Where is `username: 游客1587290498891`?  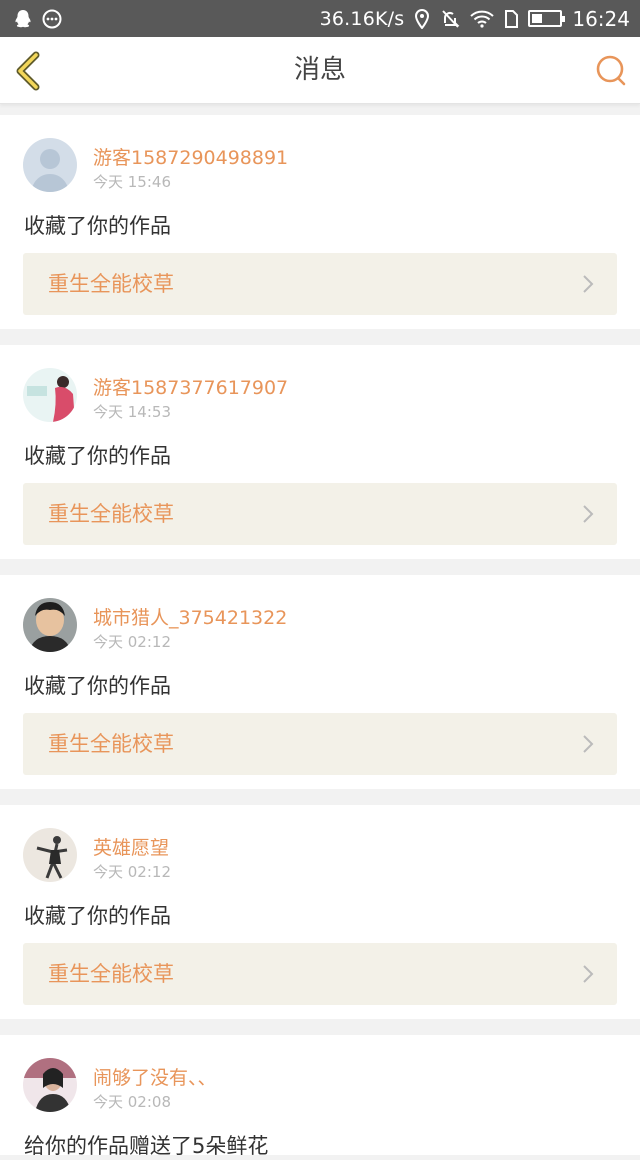 username: 游客1587290498891 is located at coordinates (190, 156).